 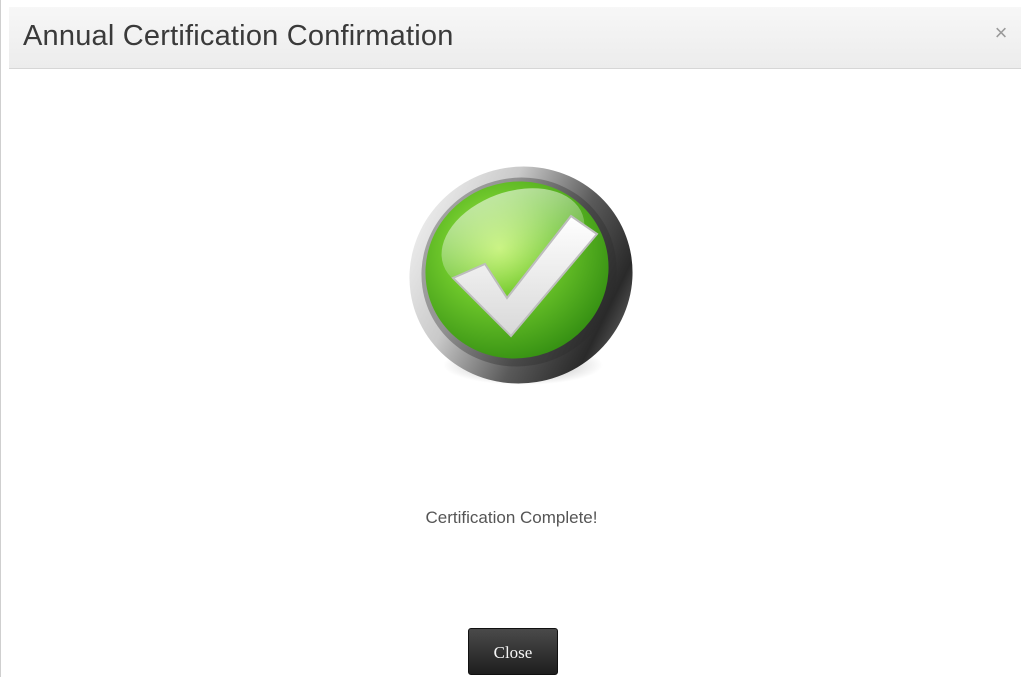 I want to click on close-button: Close, so click(x=513, y=651).